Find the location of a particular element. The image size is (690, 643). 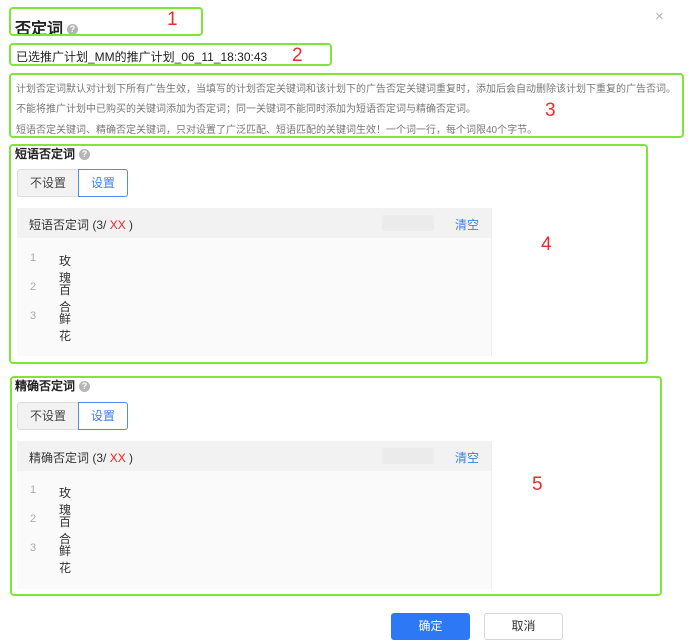

callout-number-1: 1 is located at coordinates (172, 19).